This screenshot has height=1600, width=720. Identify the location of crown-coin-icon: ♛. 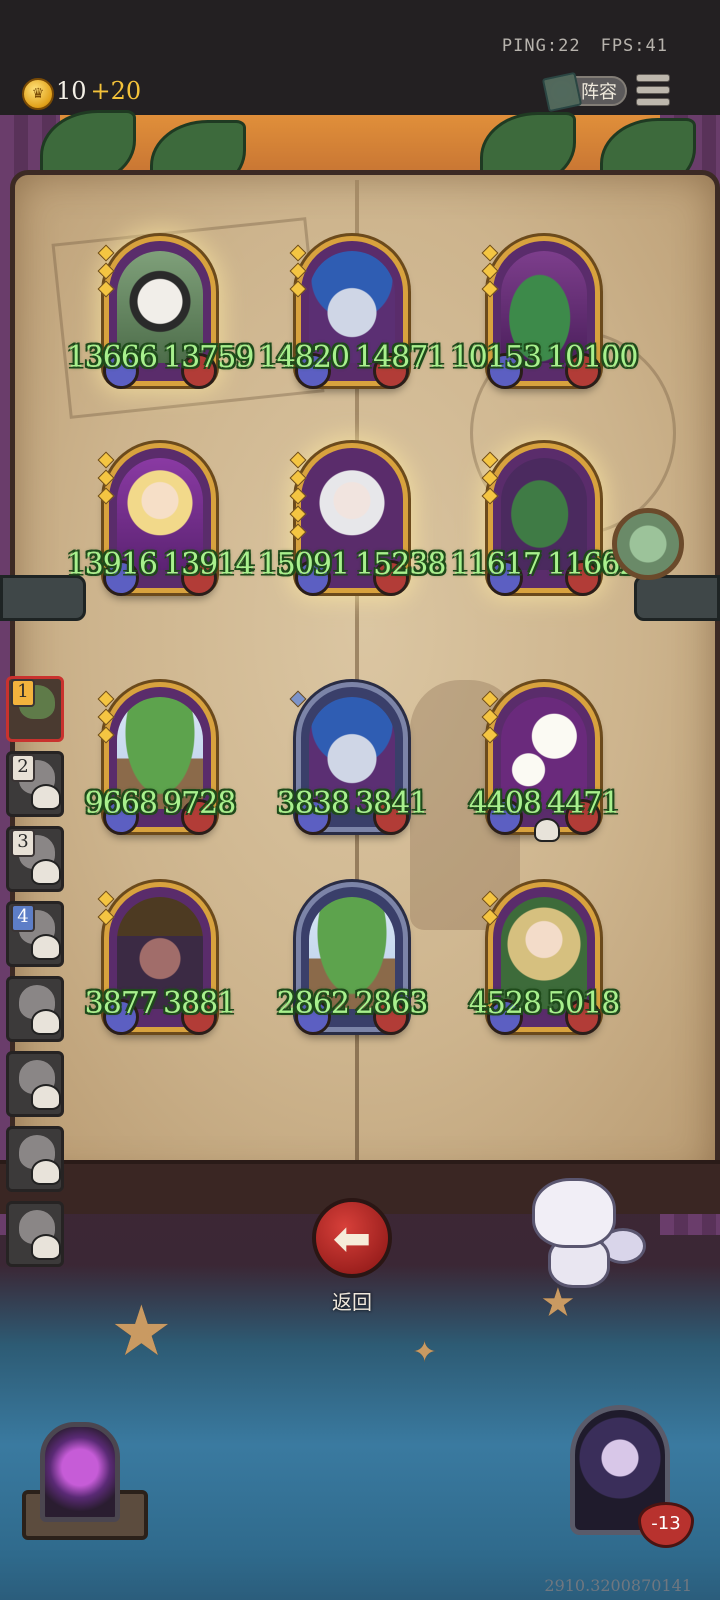
(38, 94).